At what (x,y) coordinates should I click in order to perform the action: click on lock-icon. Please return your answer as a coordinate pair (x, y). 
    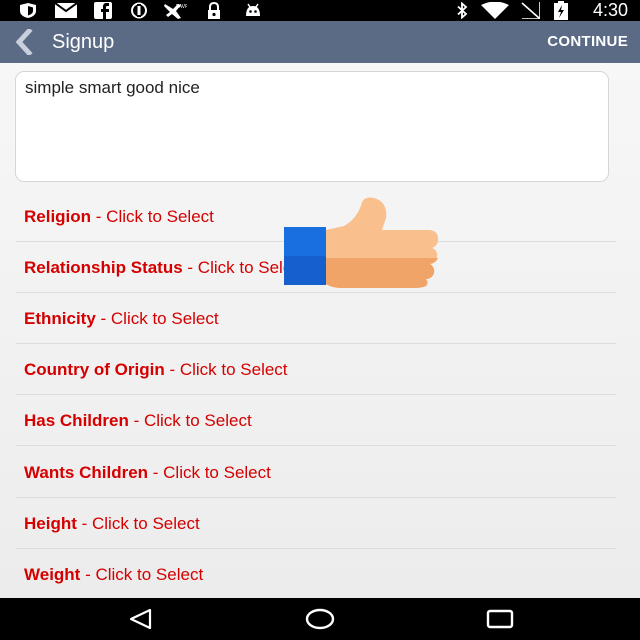
    Looking at the image, I should click on (214, 10).